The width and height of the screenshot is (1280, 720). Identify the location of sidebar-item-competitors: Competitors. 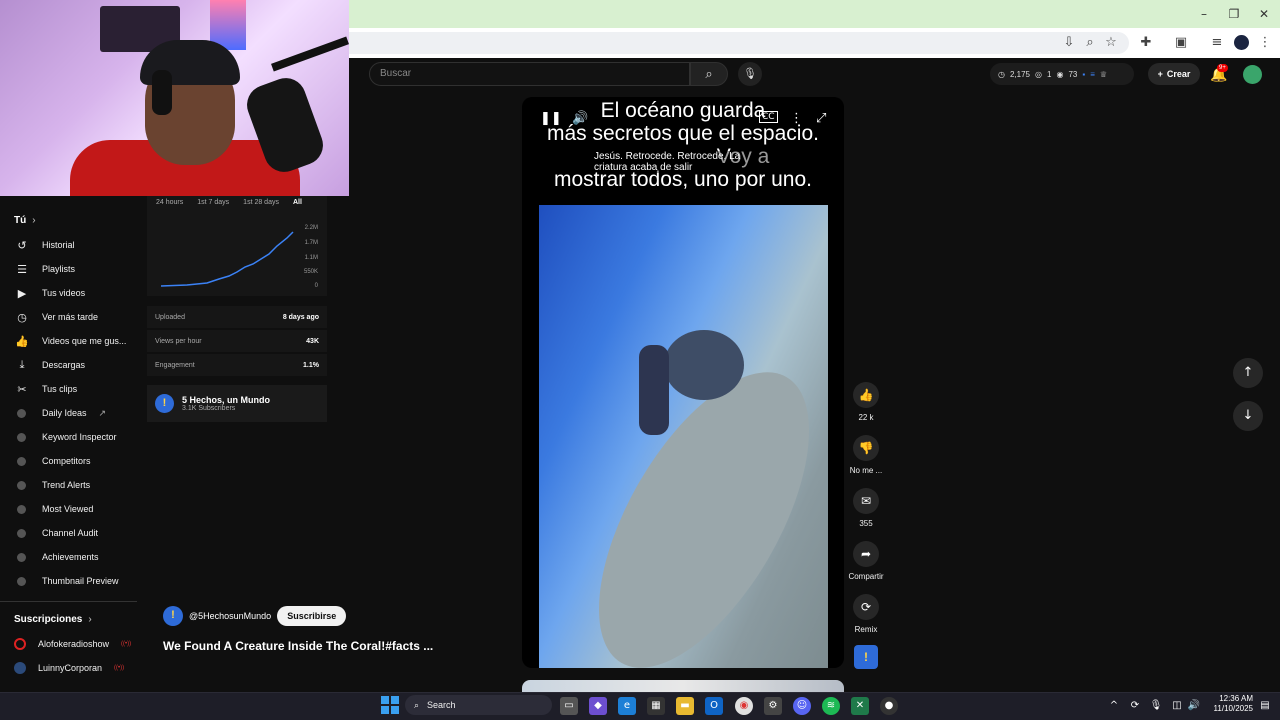
(76, 461).